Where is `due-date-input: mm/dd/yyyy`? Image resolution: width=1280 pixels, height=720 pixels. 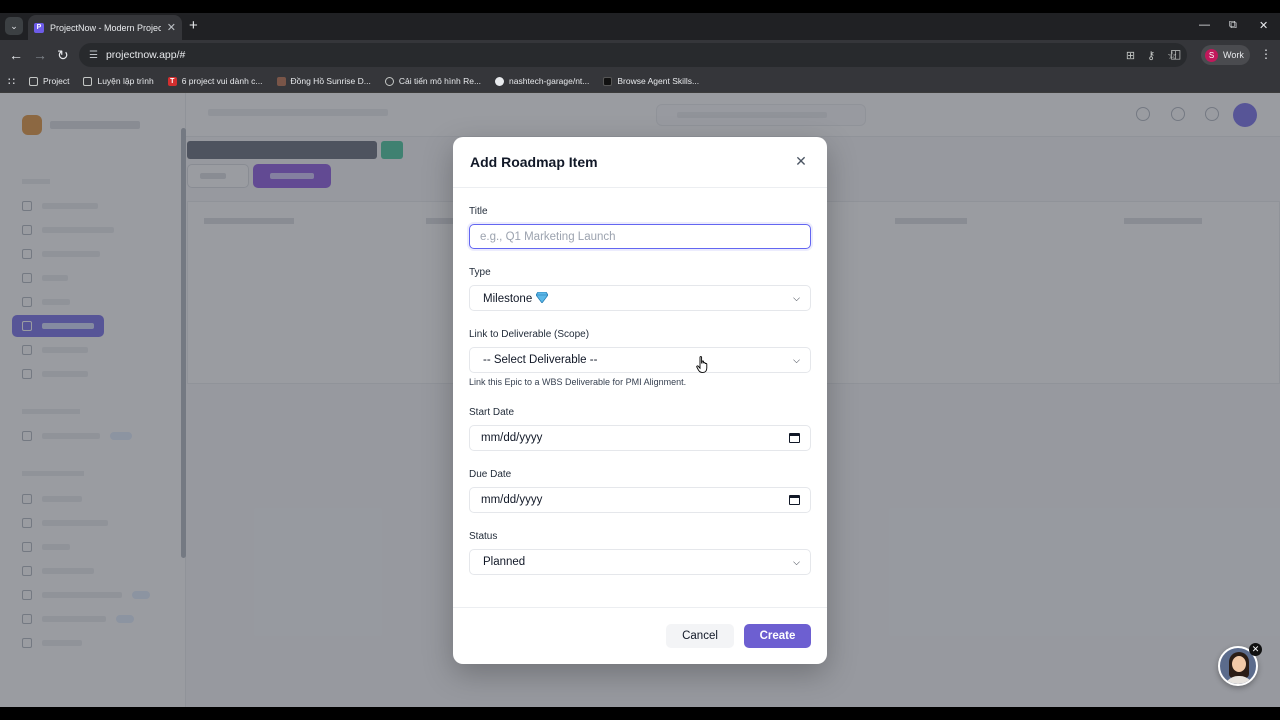 due-date-input: mm/dd/yyyy is located at coordinates (640, 500).